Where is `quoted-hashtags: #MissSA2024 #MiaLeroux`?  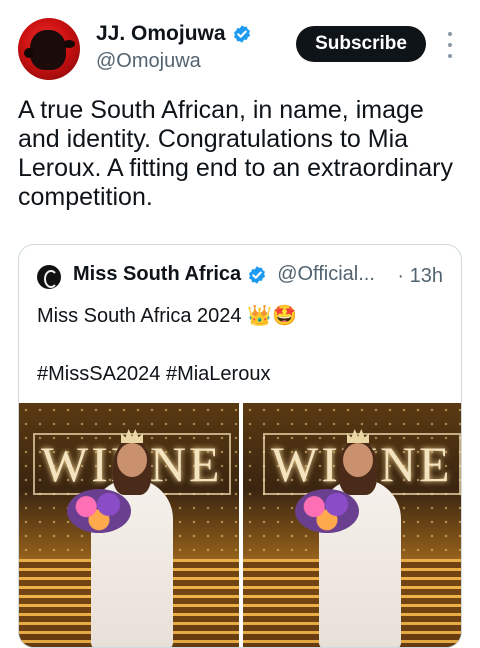 quoted-hashtags: #MissSA2024 #MiaLeroux is located at coordinates (153, 374).